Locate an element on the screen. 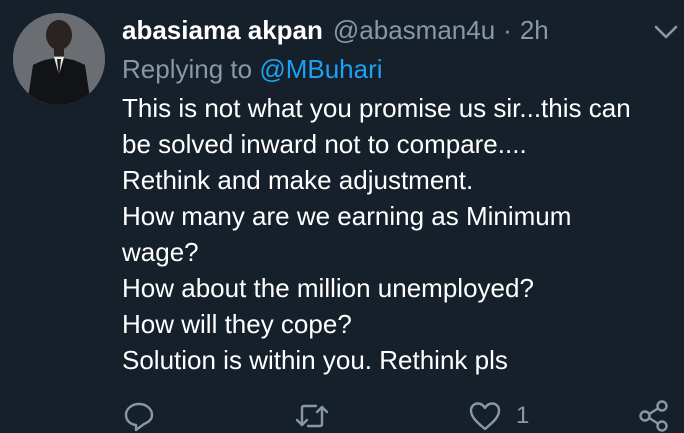 The image size is (684, 433). user-handle: @abasman4u is located at coordinates (414, 30).